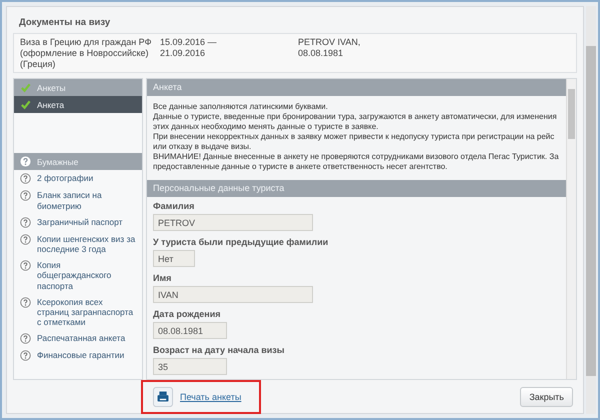 The image size is (600, 420). I want to click on tourist-info: PETROV IVAN, 08.08.1981, so click(330, 48).